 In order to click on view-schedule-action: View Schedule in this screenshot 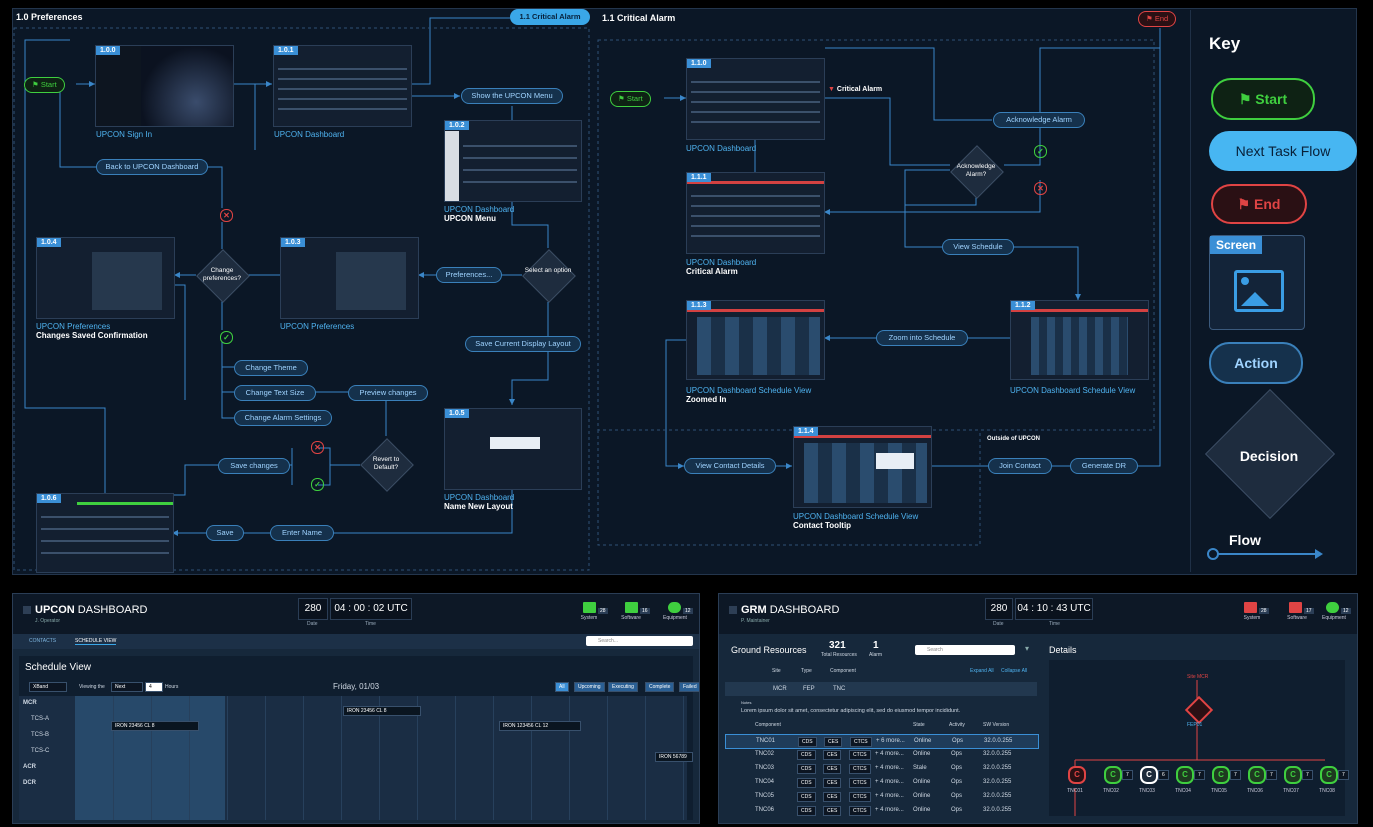, I will do `click(978, 247)`.